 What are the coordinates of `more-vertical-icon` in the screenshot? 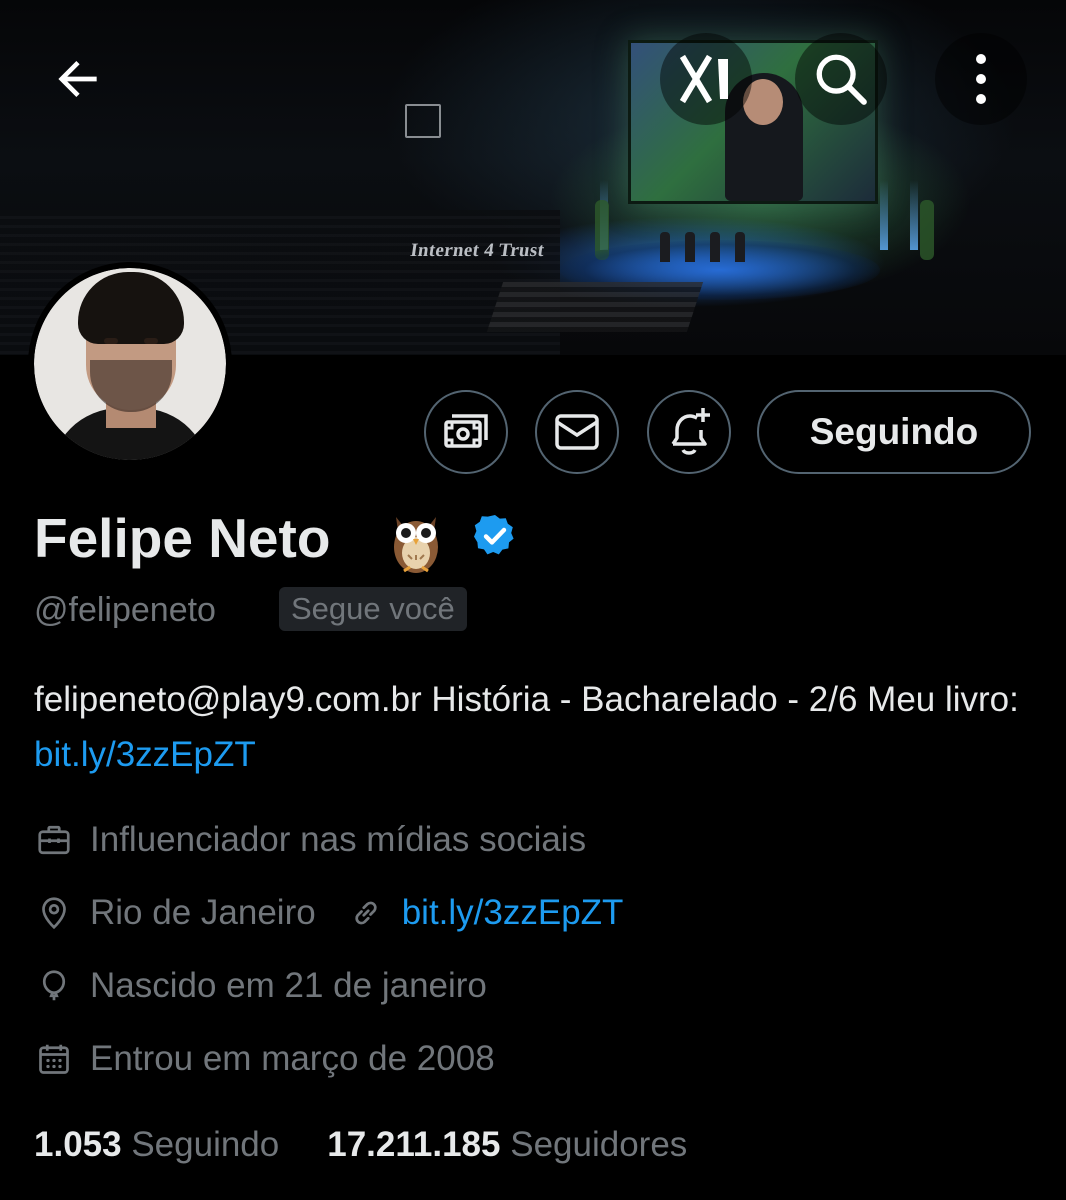 It's located at (981, 79).